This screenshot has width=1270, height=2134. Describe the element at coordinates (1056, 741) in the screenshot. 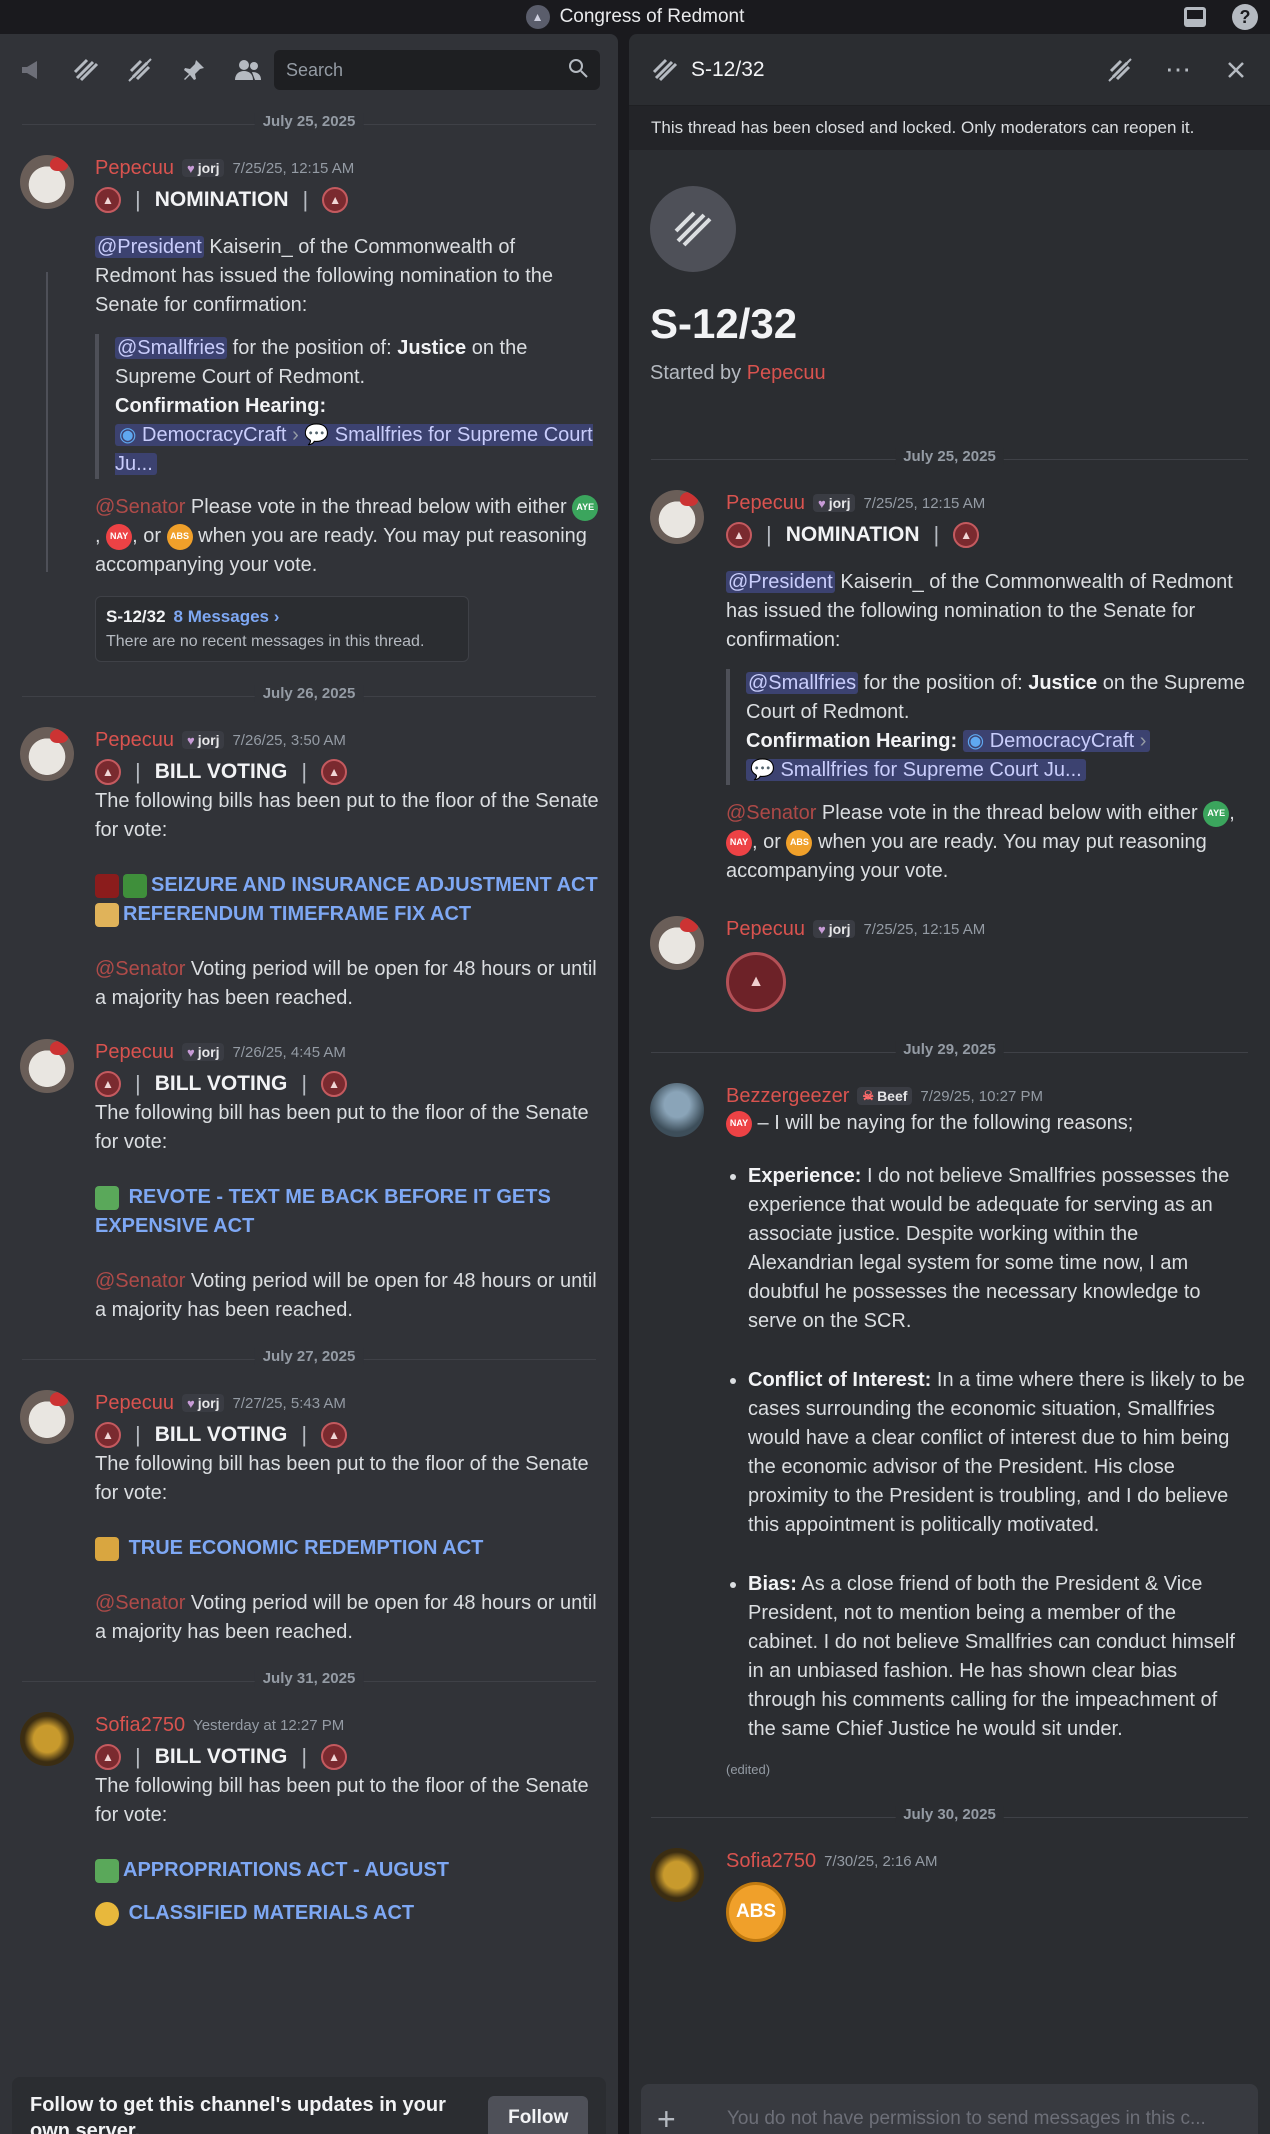

I see `channel-link: ◉ DemocracyCraft ›` at that location.